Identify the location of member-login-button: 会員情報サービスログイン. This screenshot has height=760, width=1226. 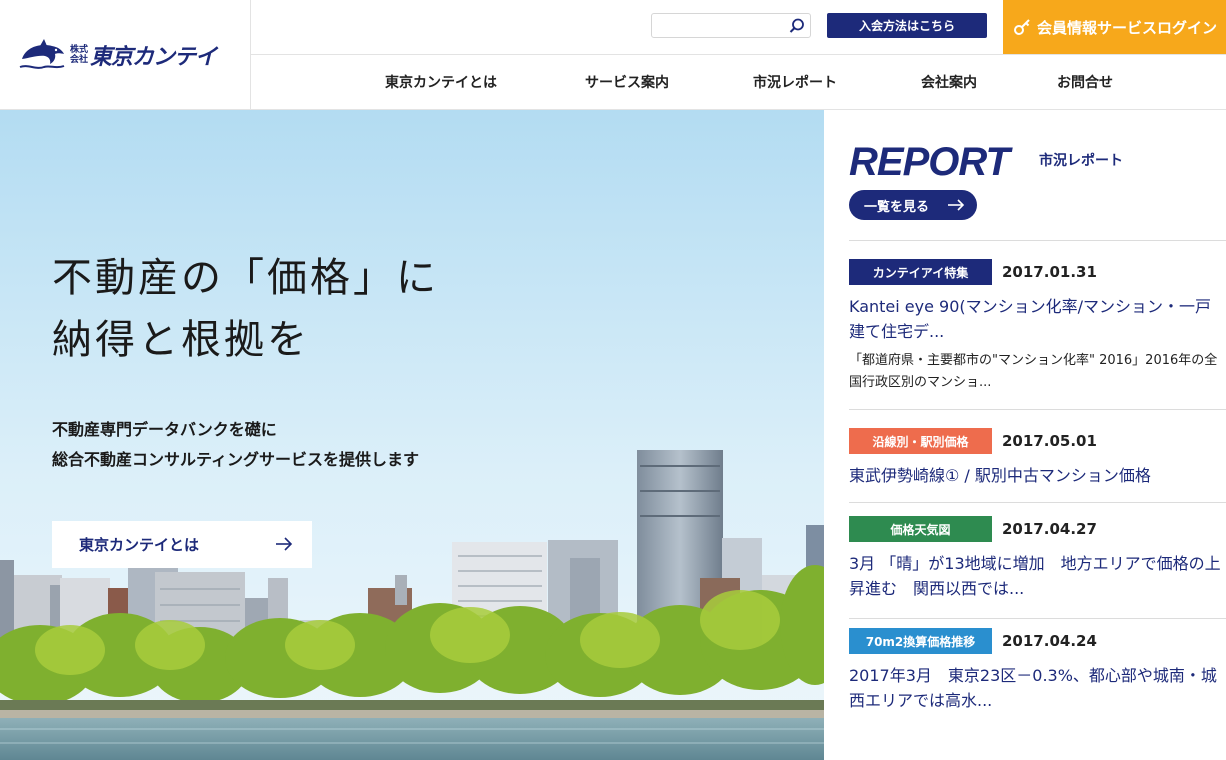
(1114, 27).